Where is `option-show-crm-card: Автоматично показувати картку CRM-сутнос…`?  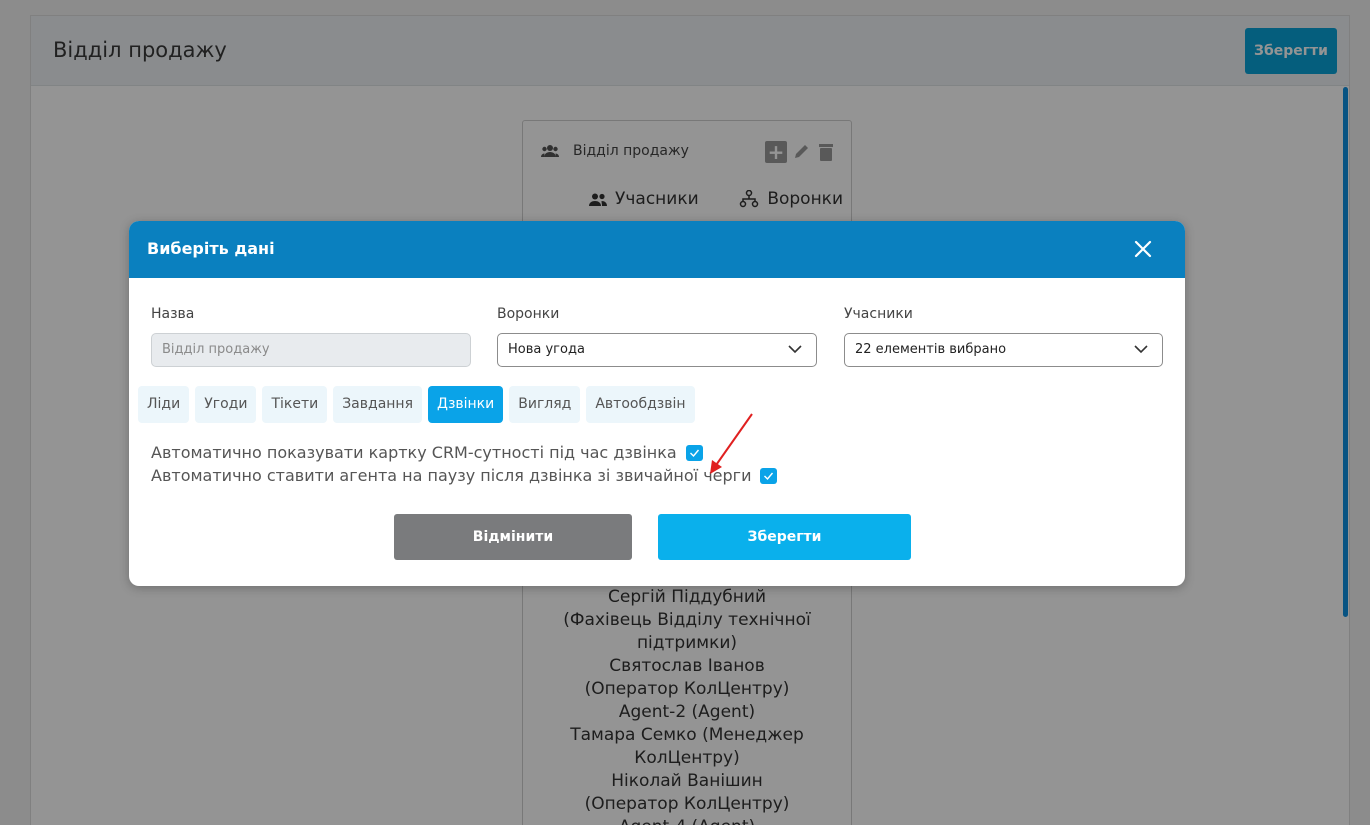 option-show-crm-card: Автоматично показувати картку CRM-сутнос… is located at coordinates (427, 452).